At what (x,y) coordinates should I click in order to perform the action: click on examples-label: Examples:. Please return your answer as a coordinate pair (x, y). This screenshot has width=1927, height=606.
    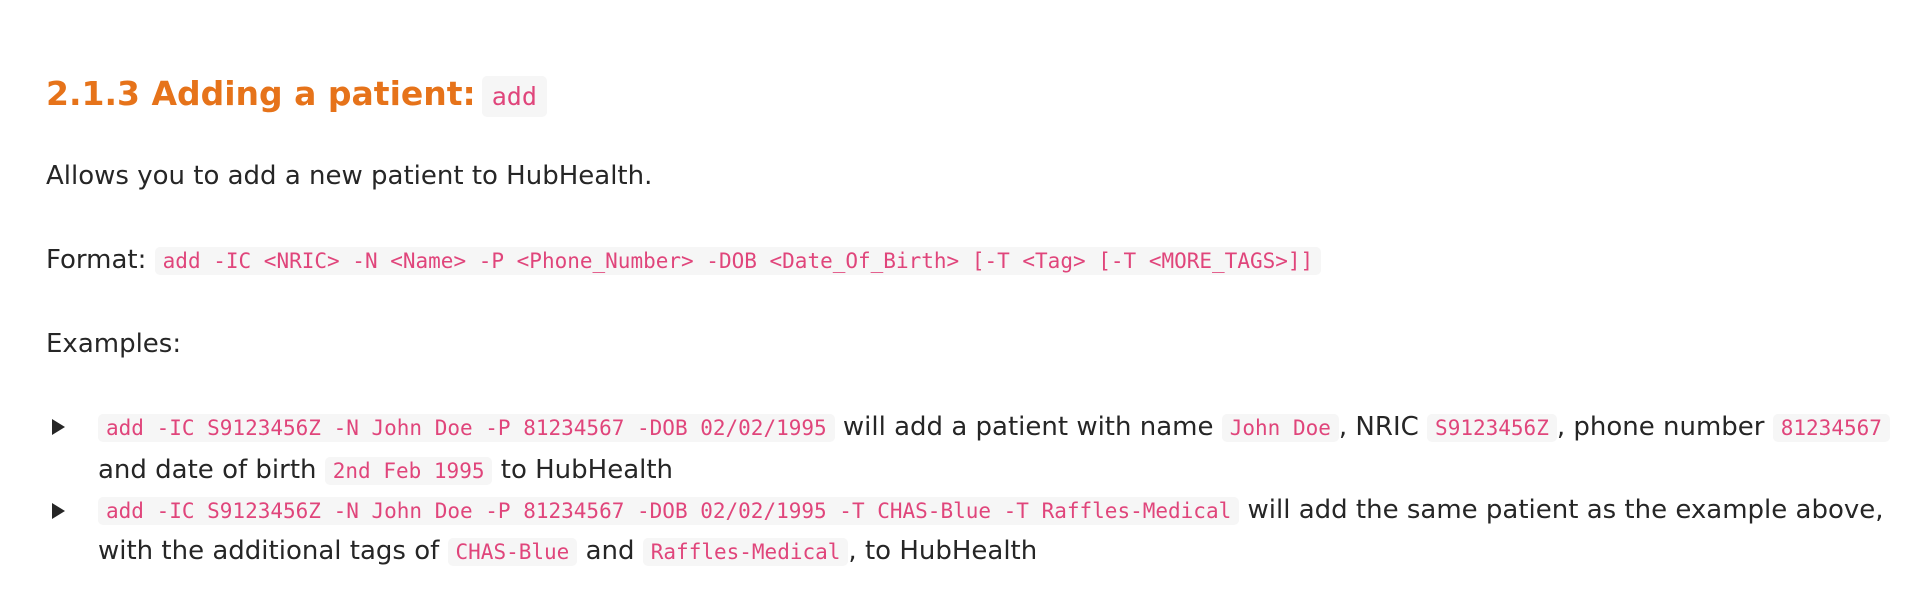
    Looking at the image, I should click on (114, 344).